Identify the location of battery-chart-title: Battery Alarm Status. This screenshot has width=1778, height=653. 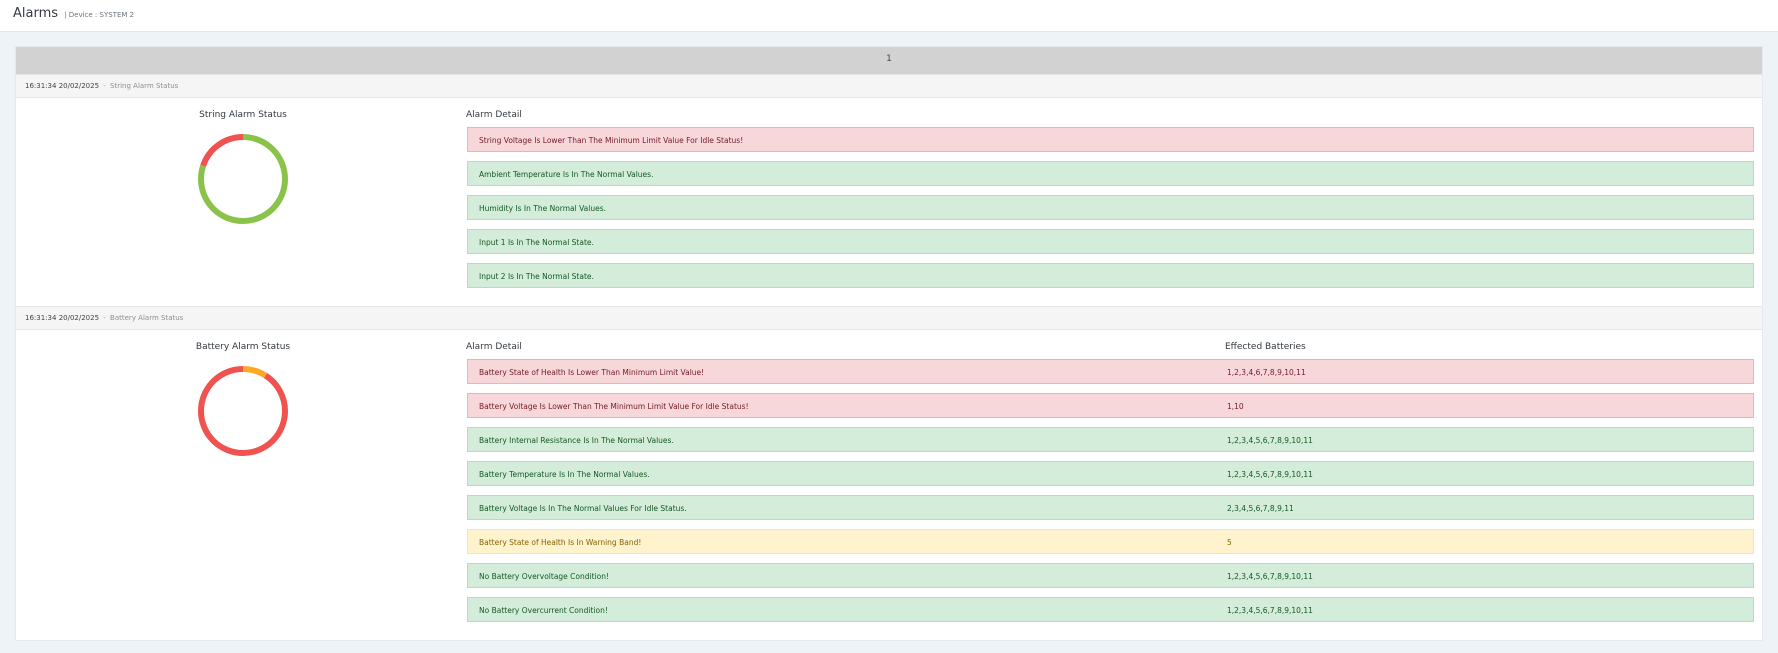
(243, 347).